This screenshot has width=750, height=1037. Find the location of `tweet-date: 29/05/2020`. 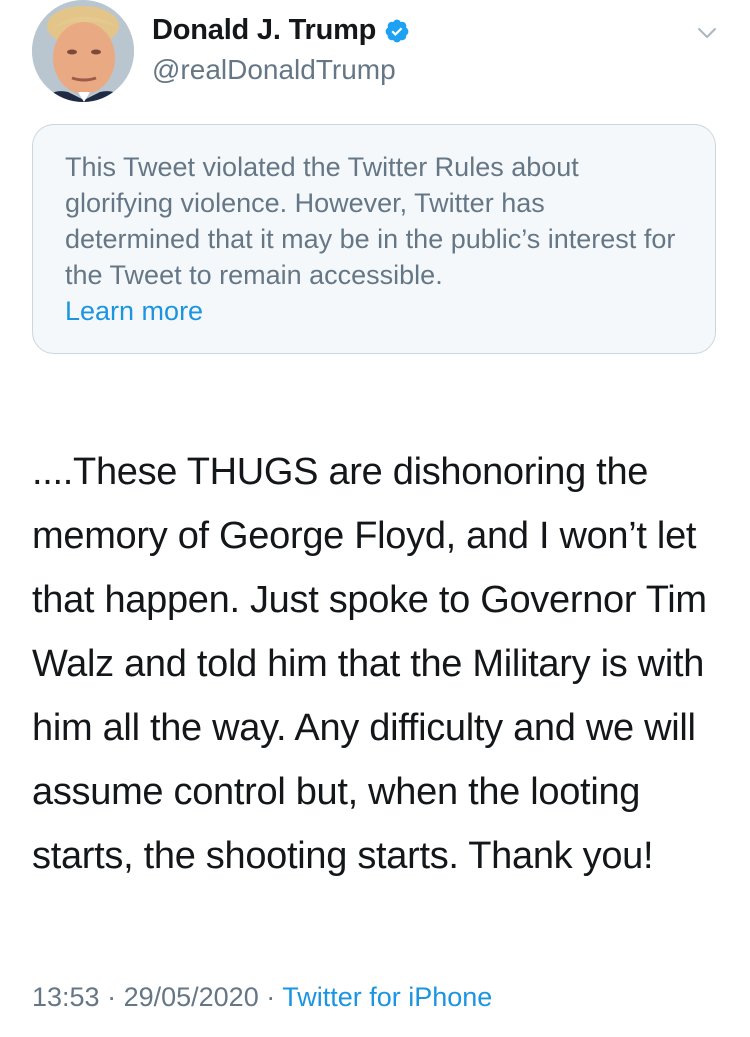

tweet-date: 29/05/2020 is located at coordinates (191, 997).